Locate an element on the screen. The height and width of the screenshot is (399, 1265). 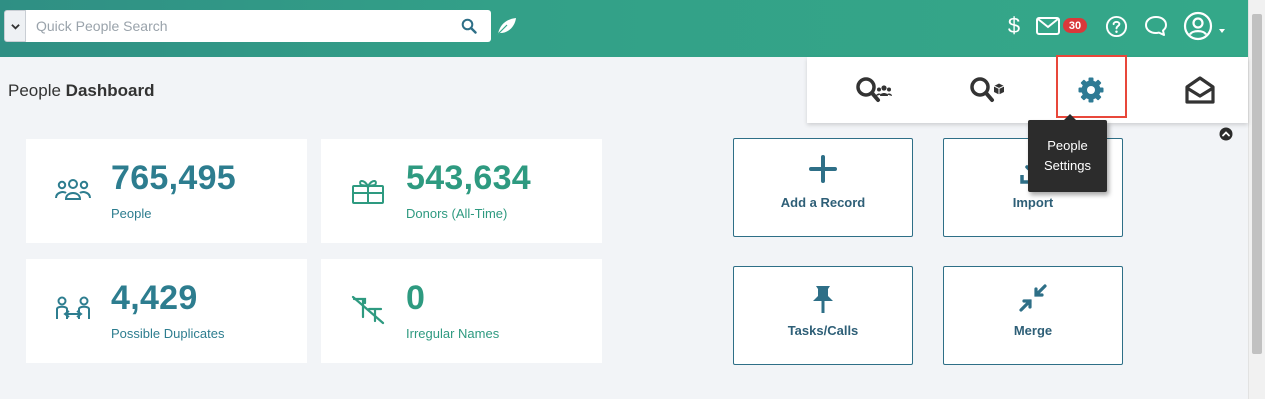
gift-icon is located at coordinates (368, 192).